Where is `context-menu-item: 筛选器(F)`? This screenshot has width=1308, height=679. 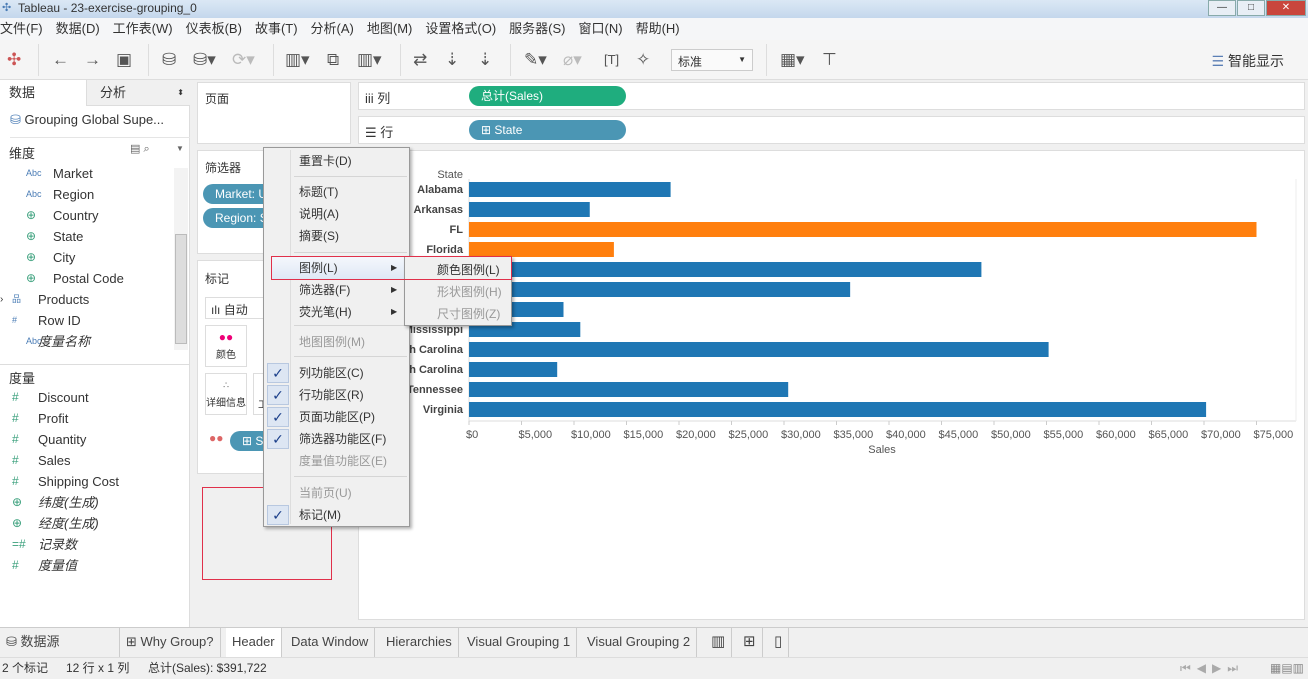 context-menu-item: 筛选器(F) is located at coordinates (324, 290).